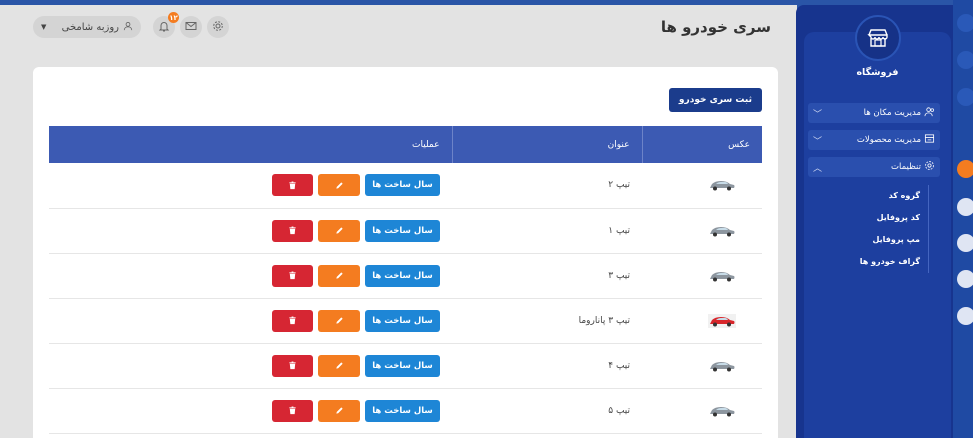 This screenshot has width=973, height=438. What do you see at coordinates (929, 113) in the screenshot?
I see `users-icon` at bounding box center [929, 113].